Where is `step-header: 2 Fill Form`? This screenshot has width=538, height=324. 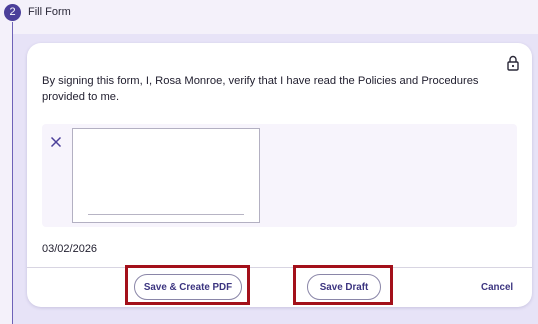
step-header: 2 Fill Form is located at coordinates (269, 14).